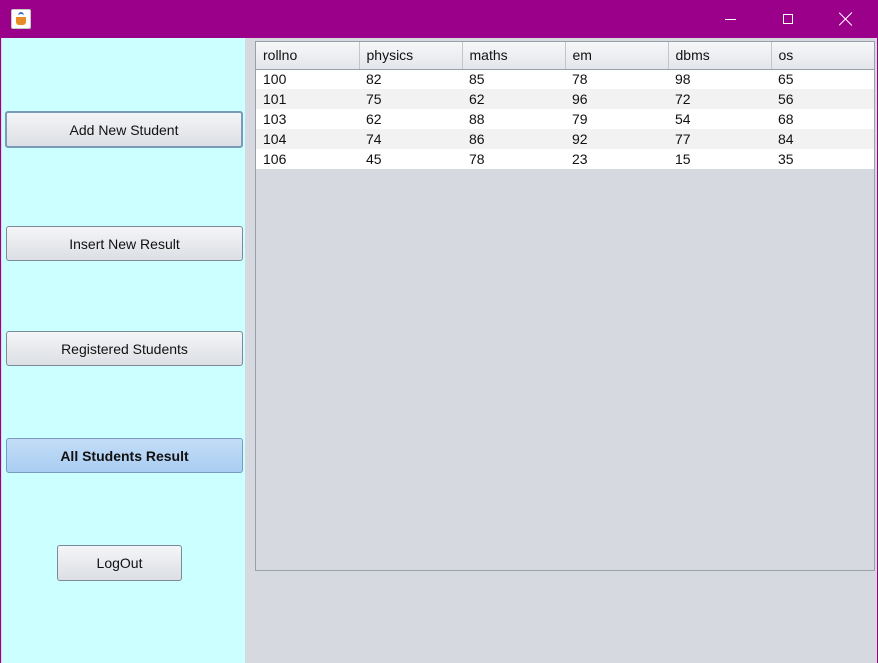  What do you see at coordinates (514, 56) in the screenshot?
I see `column-header-maths: maths` at bounding box center [514, 56].